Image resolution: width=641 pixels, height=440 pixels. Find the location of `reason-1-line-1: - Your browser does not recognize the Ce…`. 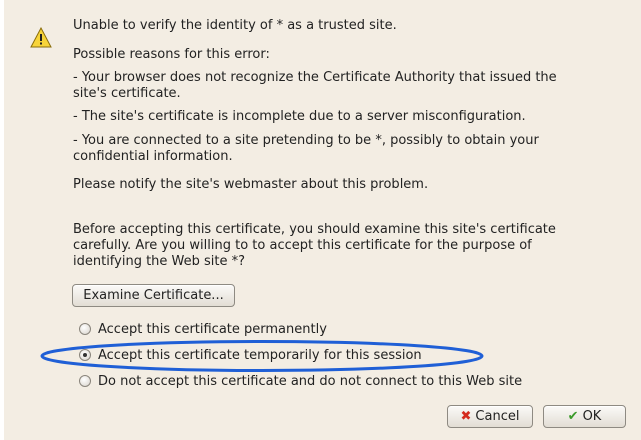

reason-1-line-1: - Your browser does not recognize the Ce… is located at coordinates (315, 77).